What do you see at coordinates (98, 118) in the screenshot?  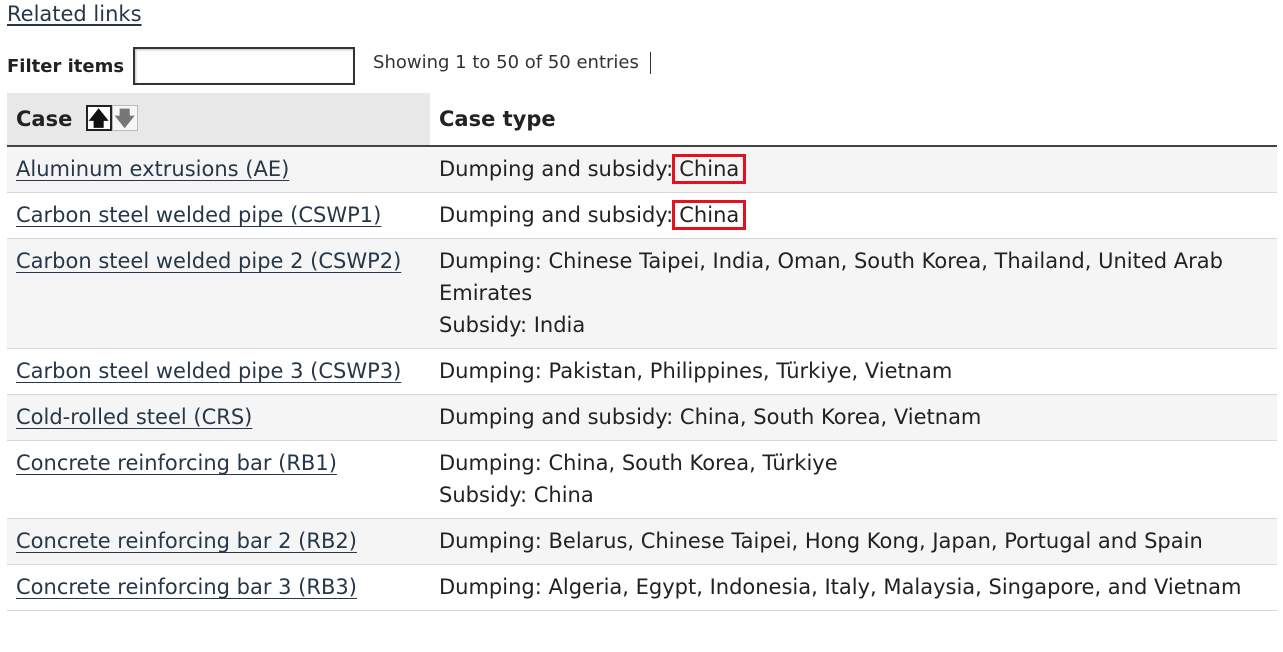 I see `arrow-up-icon: 🡅` at bounding box center [98, 118].